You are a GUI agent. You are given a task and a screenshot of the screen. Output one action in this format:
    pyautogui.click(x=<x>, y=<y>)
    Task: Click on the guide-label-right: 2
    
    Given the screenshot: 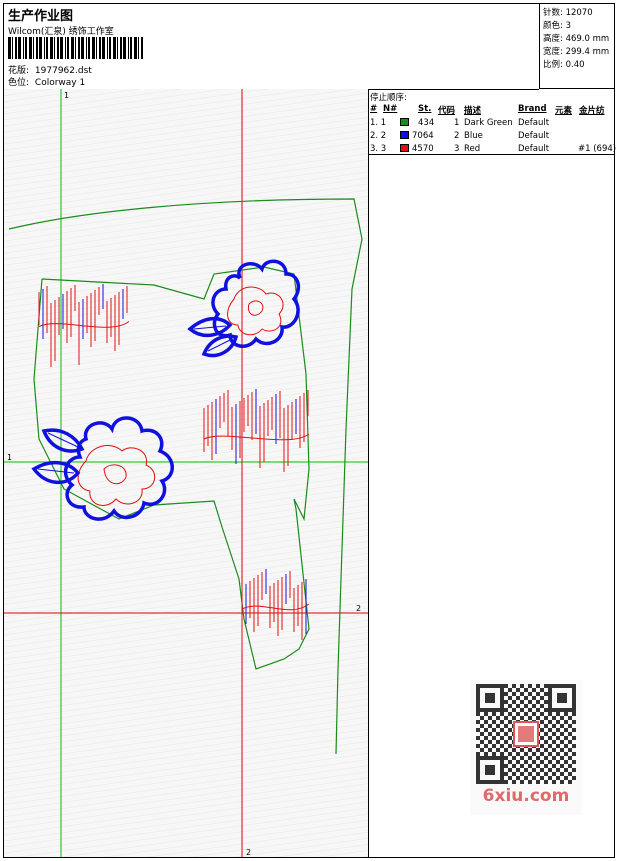 What is the action you would take?
    pyautogui.click(x=358, y=608)
    